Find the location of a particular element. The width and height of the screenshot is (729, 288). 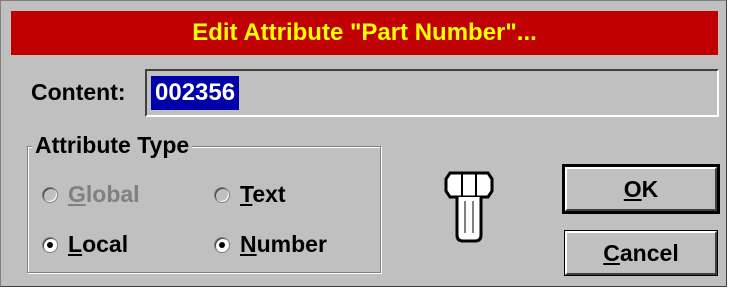

radio-global-circle is located at coordinates (50, 194).